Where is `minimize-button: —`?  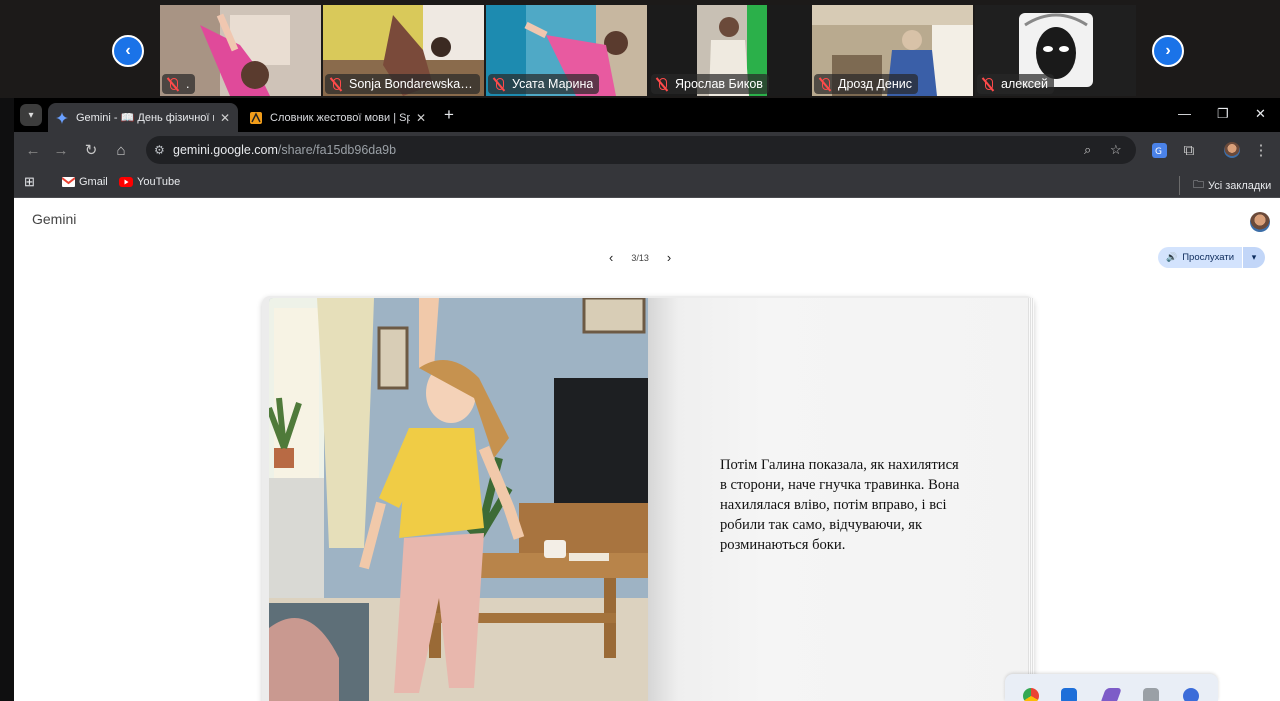 minimize-button: — is located at coordinates (1184, 113).